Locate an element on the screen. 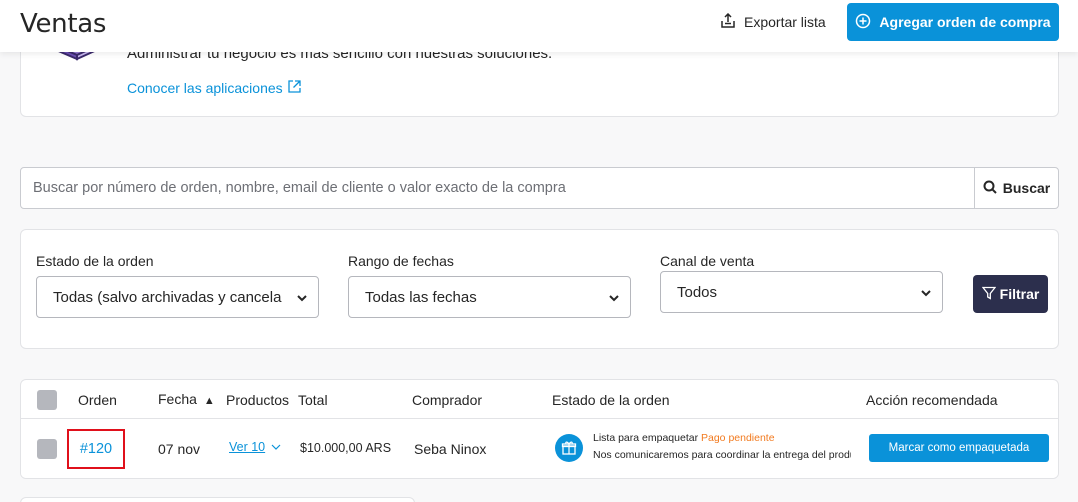 Image resolution: width=1078 pixels, height=502 pixels. column-total: Total is located at coordinates (313, 400).